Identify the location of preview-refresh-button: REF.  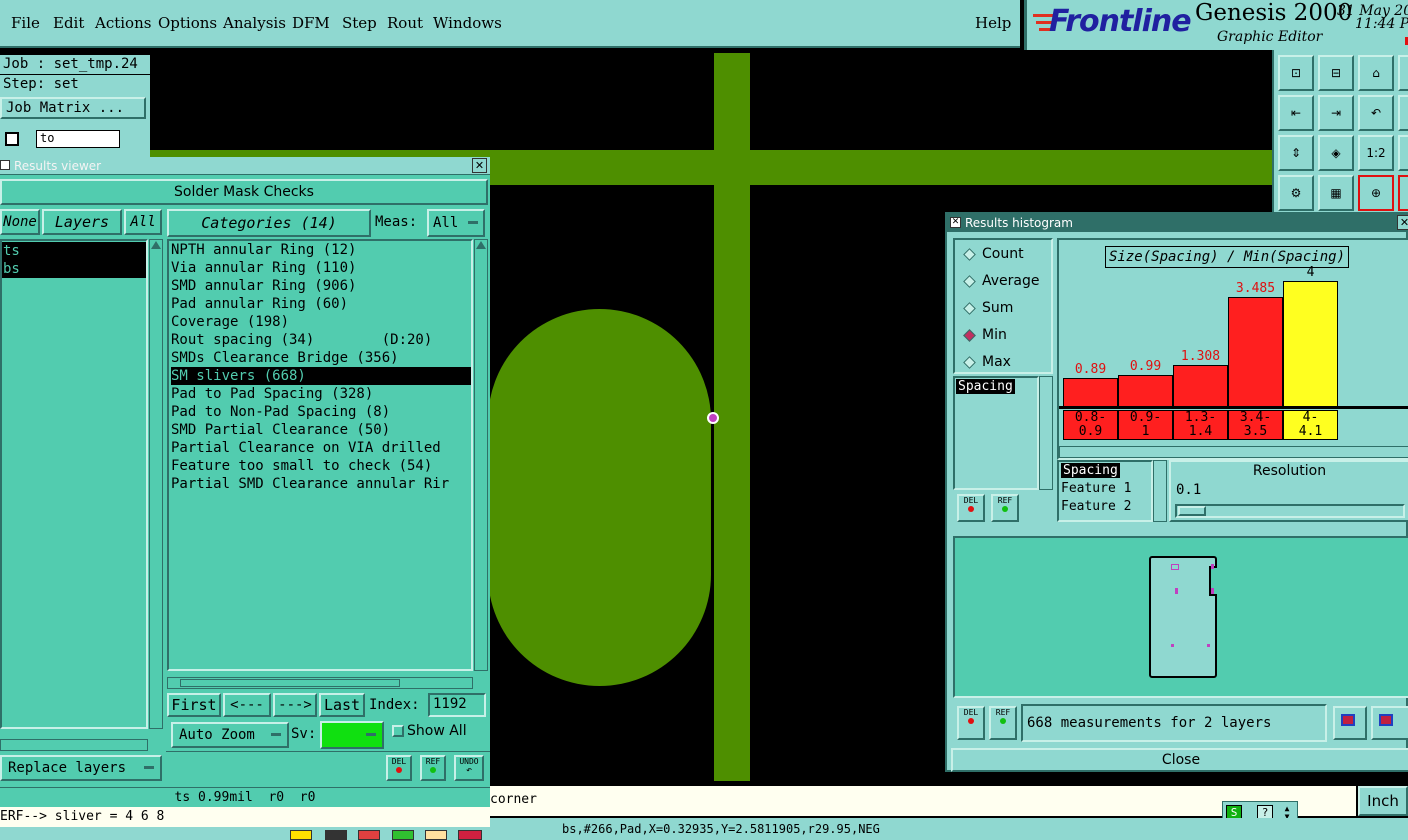
(1003, 723).